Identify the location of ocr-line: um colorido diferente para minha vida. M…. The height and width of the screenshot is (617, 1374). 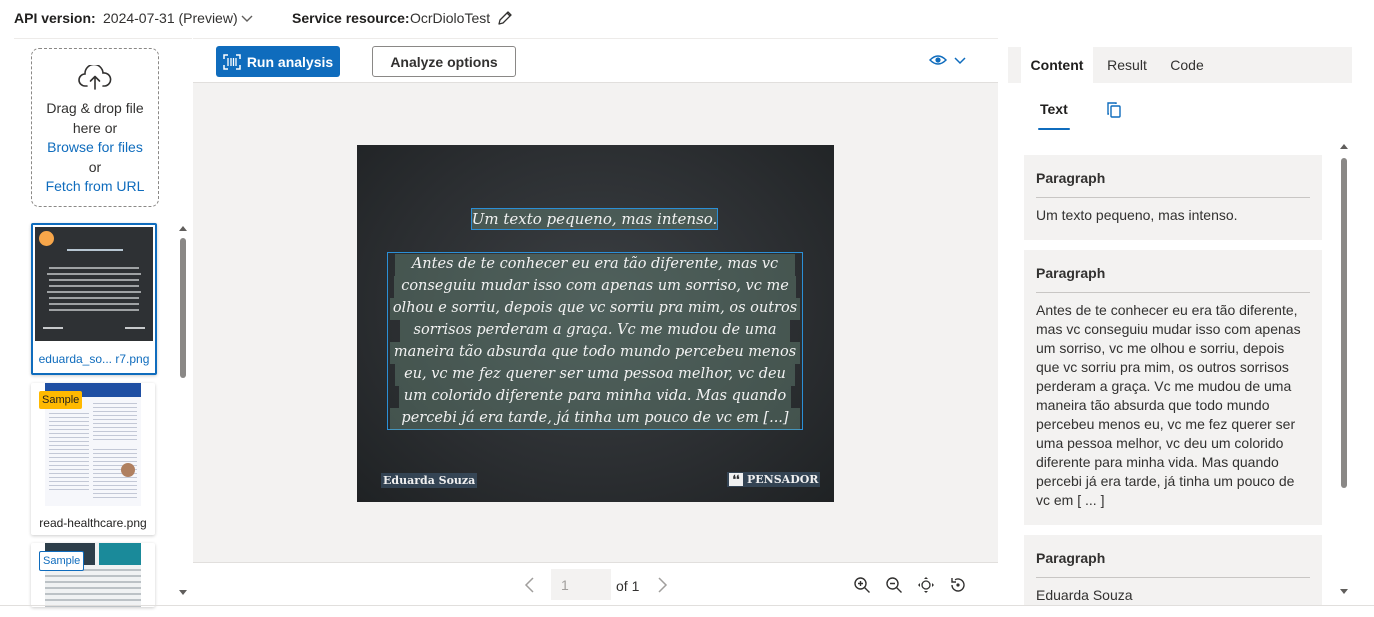
(595, 397).